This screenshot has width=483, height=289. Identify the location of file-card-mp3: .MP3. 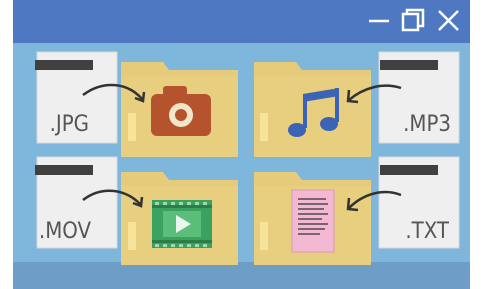
(419, 97).